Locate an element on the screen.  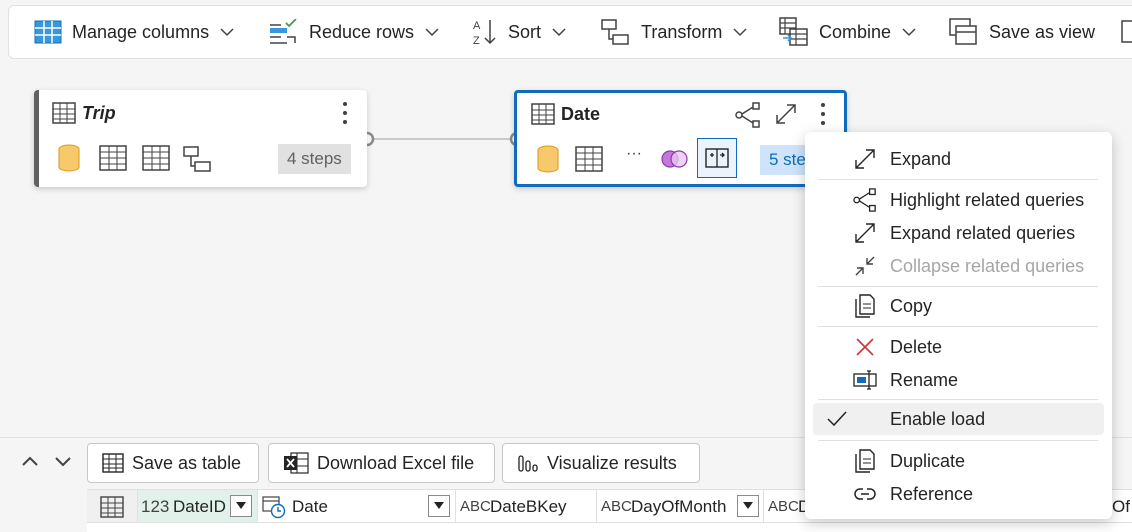
reduce-rows-button: Reduce rows is located at coordinates (354, 32).